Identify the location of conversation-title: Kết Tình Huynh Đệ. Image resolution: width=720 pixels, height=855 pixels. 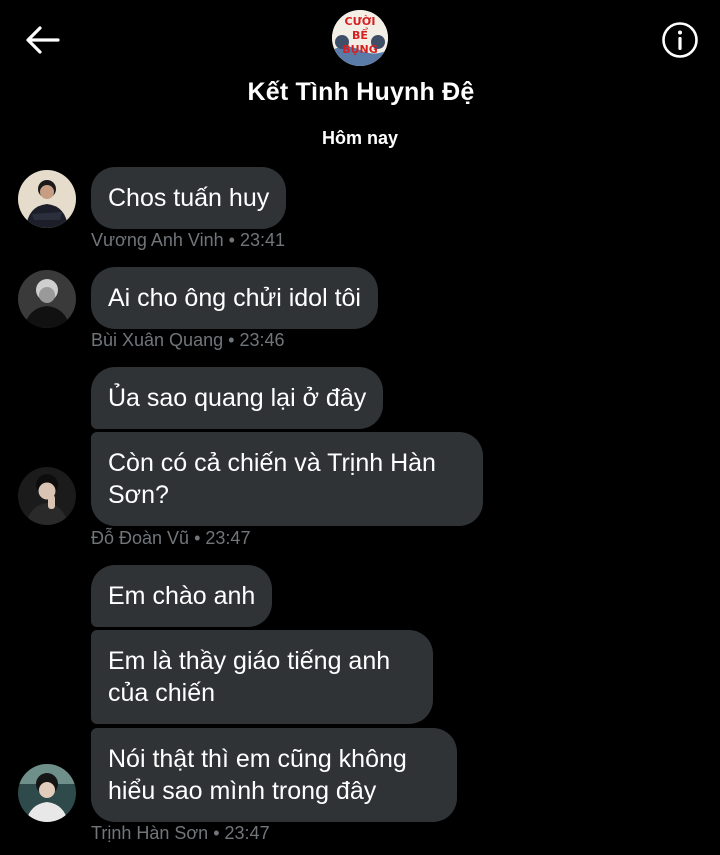
(361, 92).